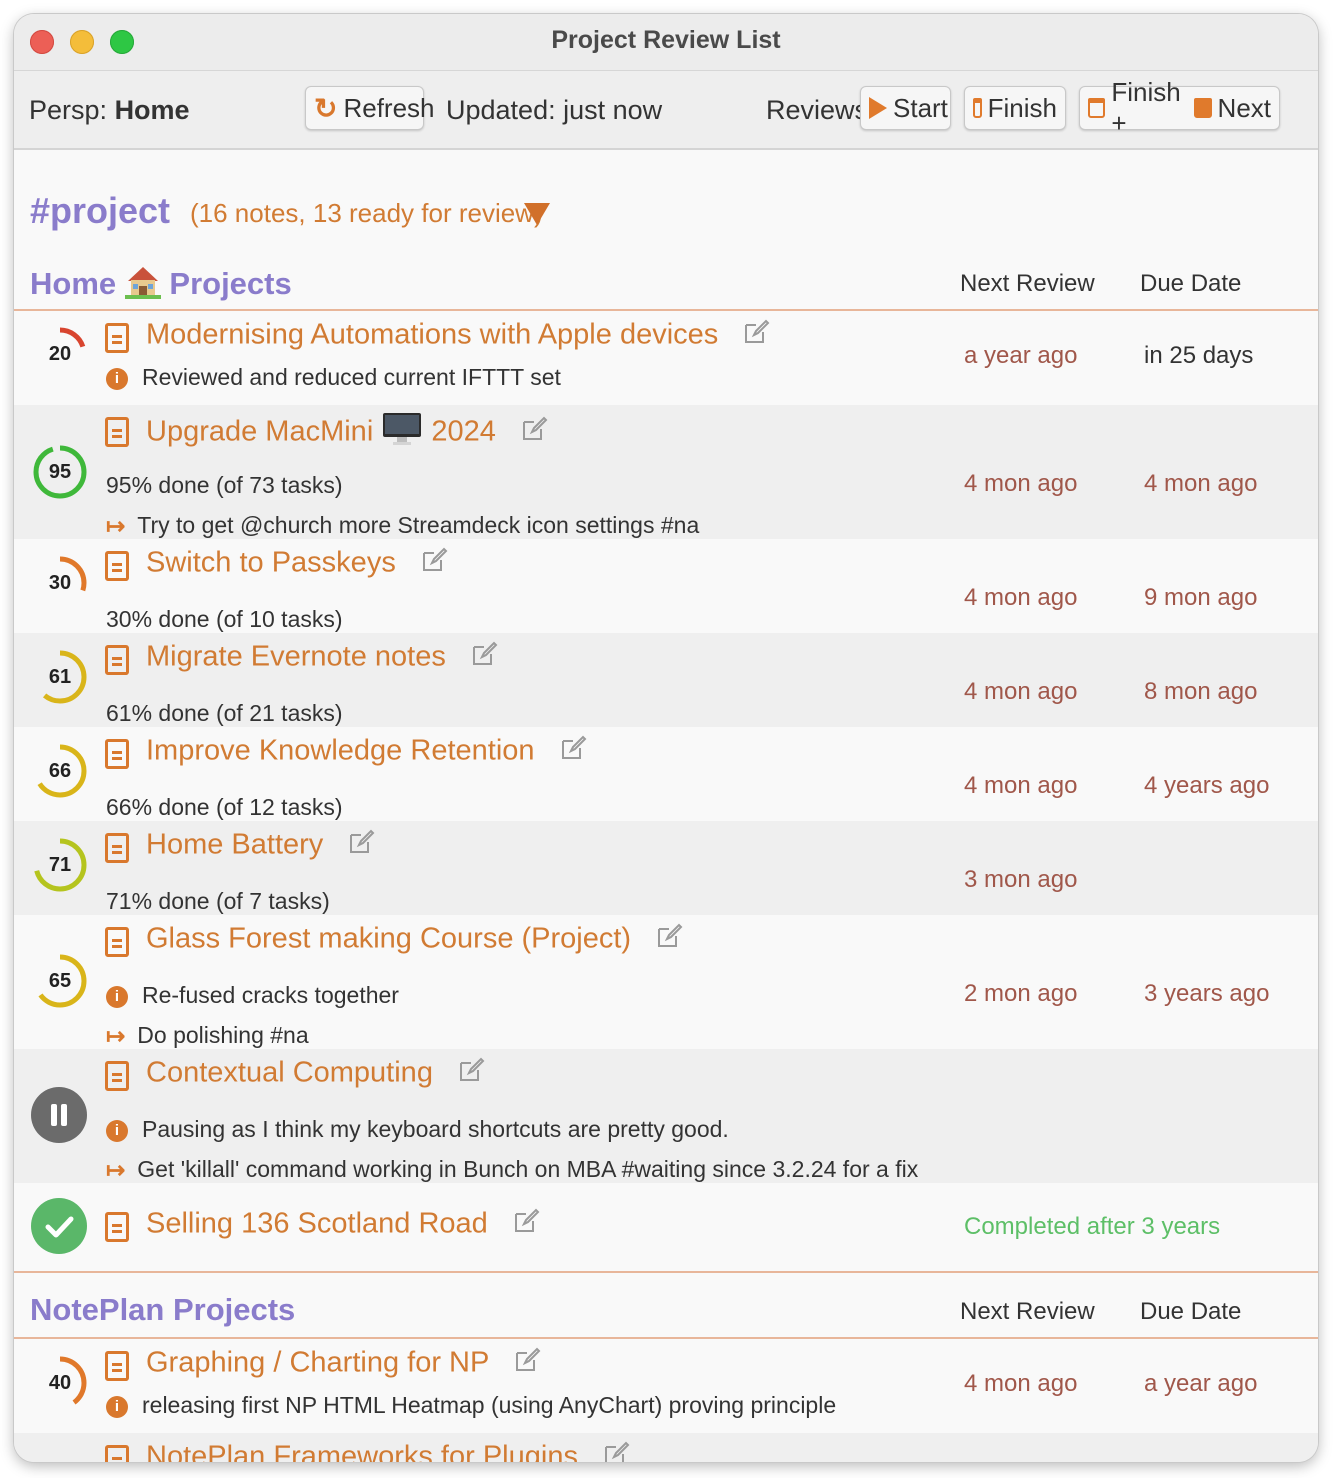 The width and height of the screenshot is (1333, 1478). What do you see at coordinates (326, 108) in the screenshot?
I see `refresh-icon: ↻` at bounding box center [326, 108].